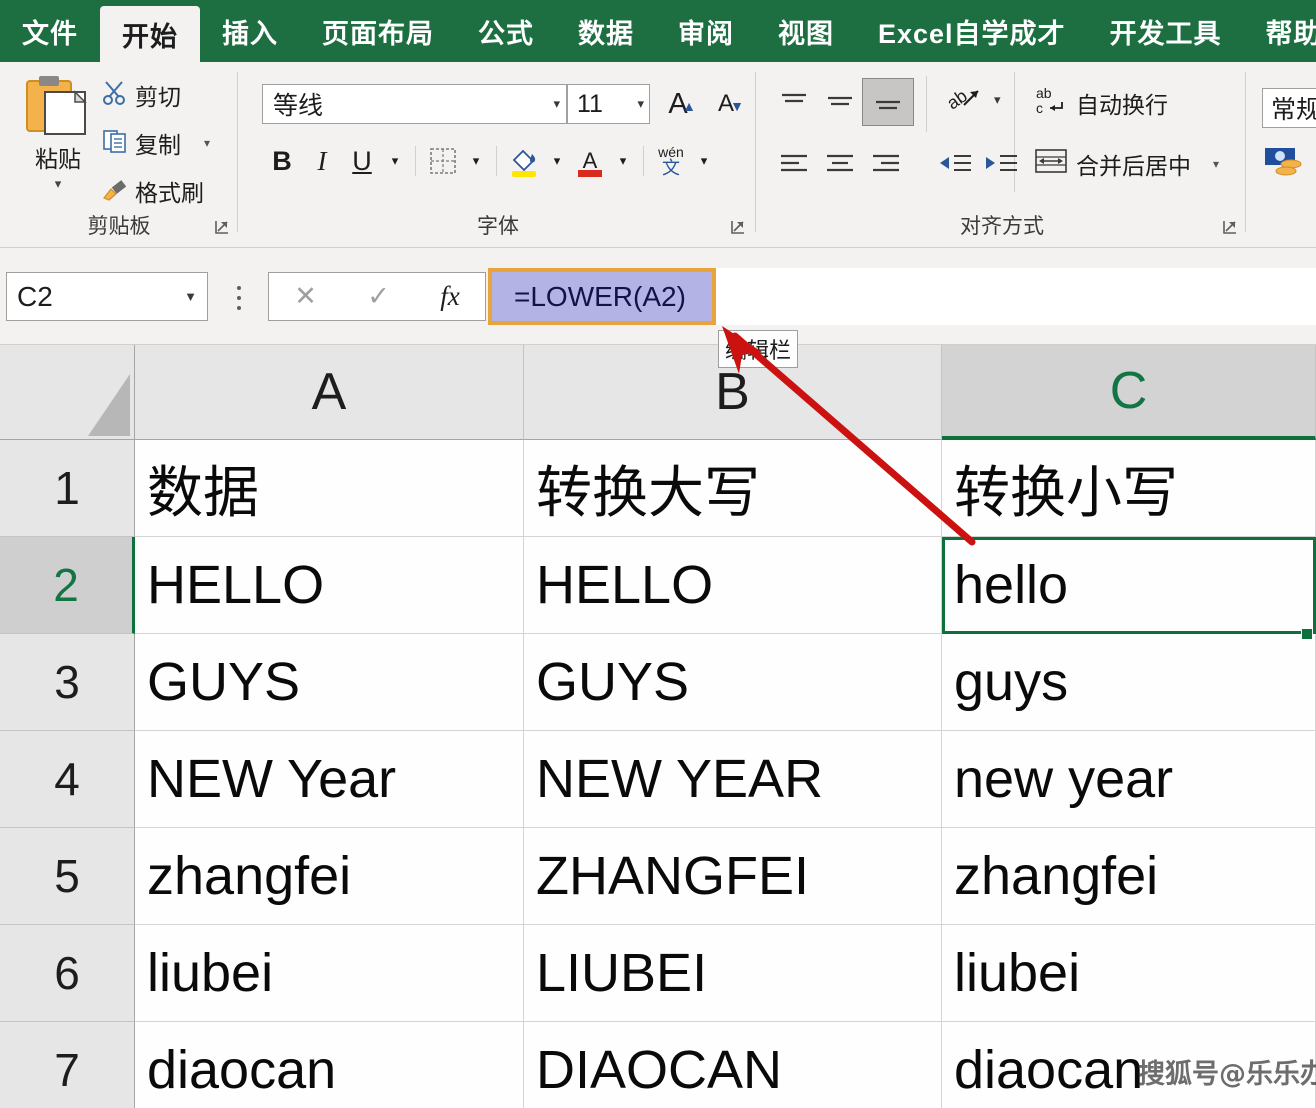 Image resolution: width=1316 pixels, height=1108 pixels. Describe the element at coordinates (726, 104) in the screenshot. I see `shrink-font-button: A ▼` at that location.